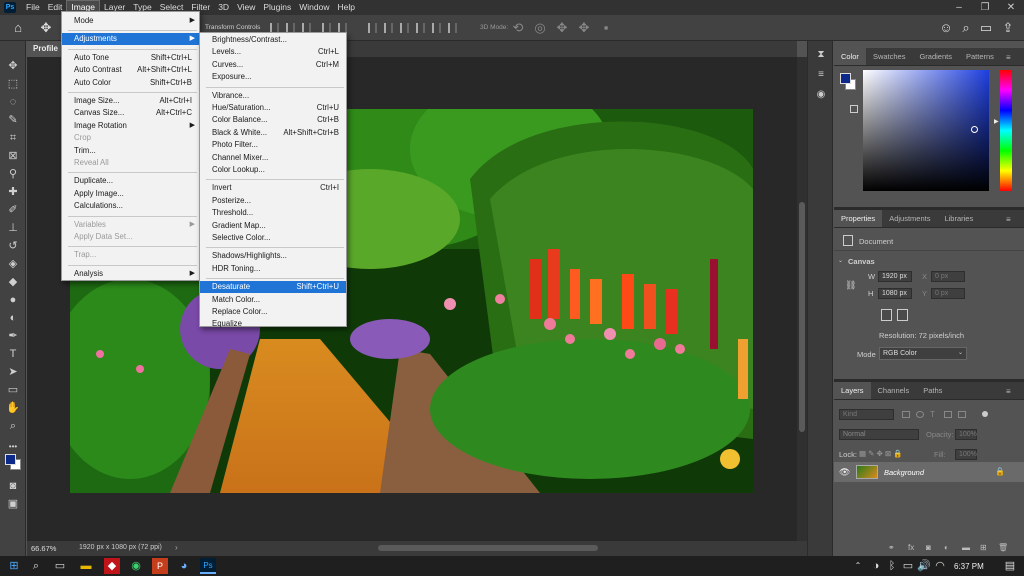  I want to click on y-field: 0 px, so click(948, 293).